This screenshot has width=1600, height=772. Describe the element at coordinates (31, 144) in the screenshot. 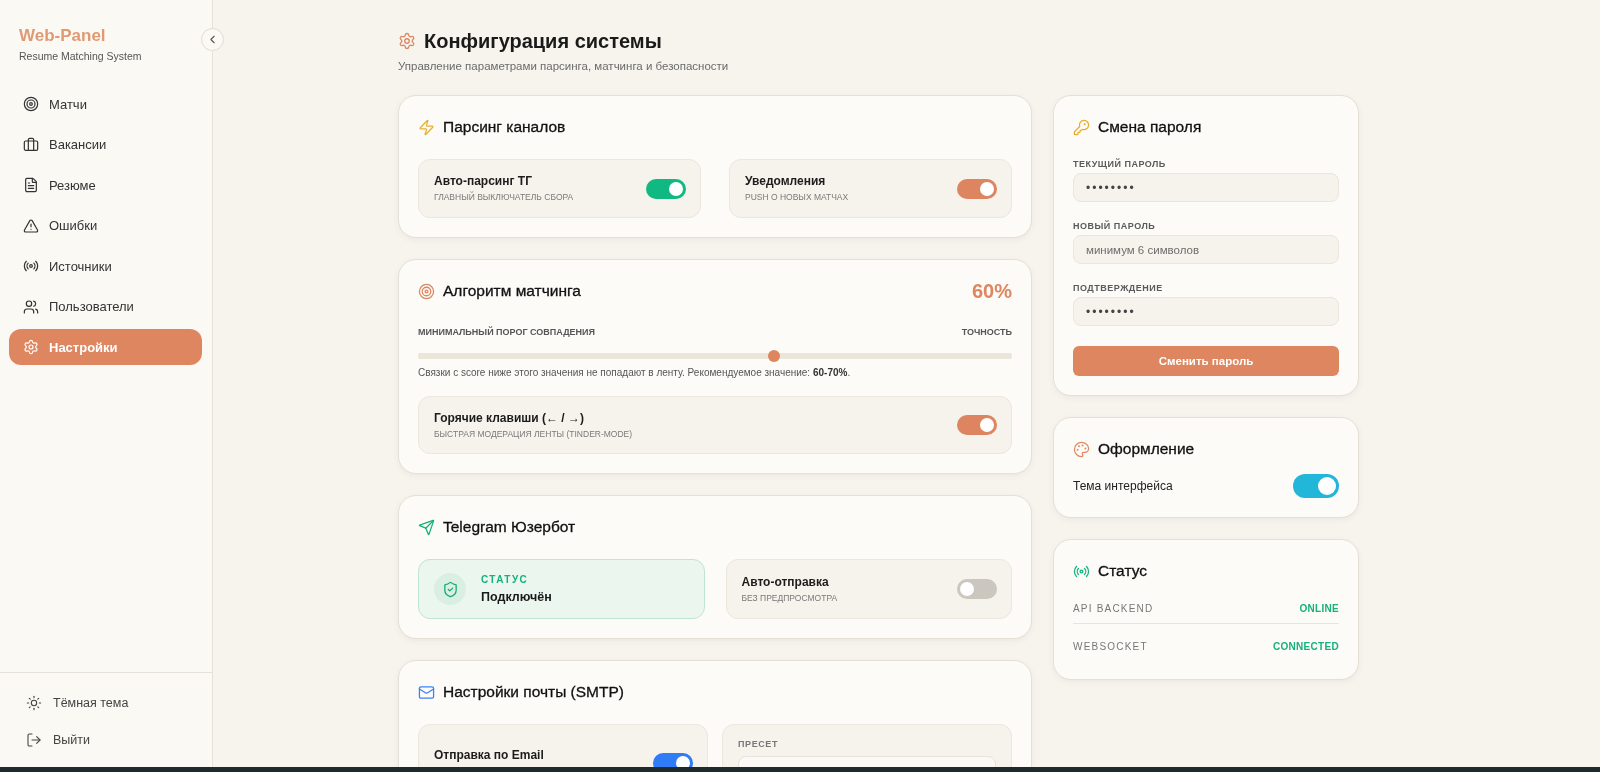

I see `briefcase-icon` at that location.